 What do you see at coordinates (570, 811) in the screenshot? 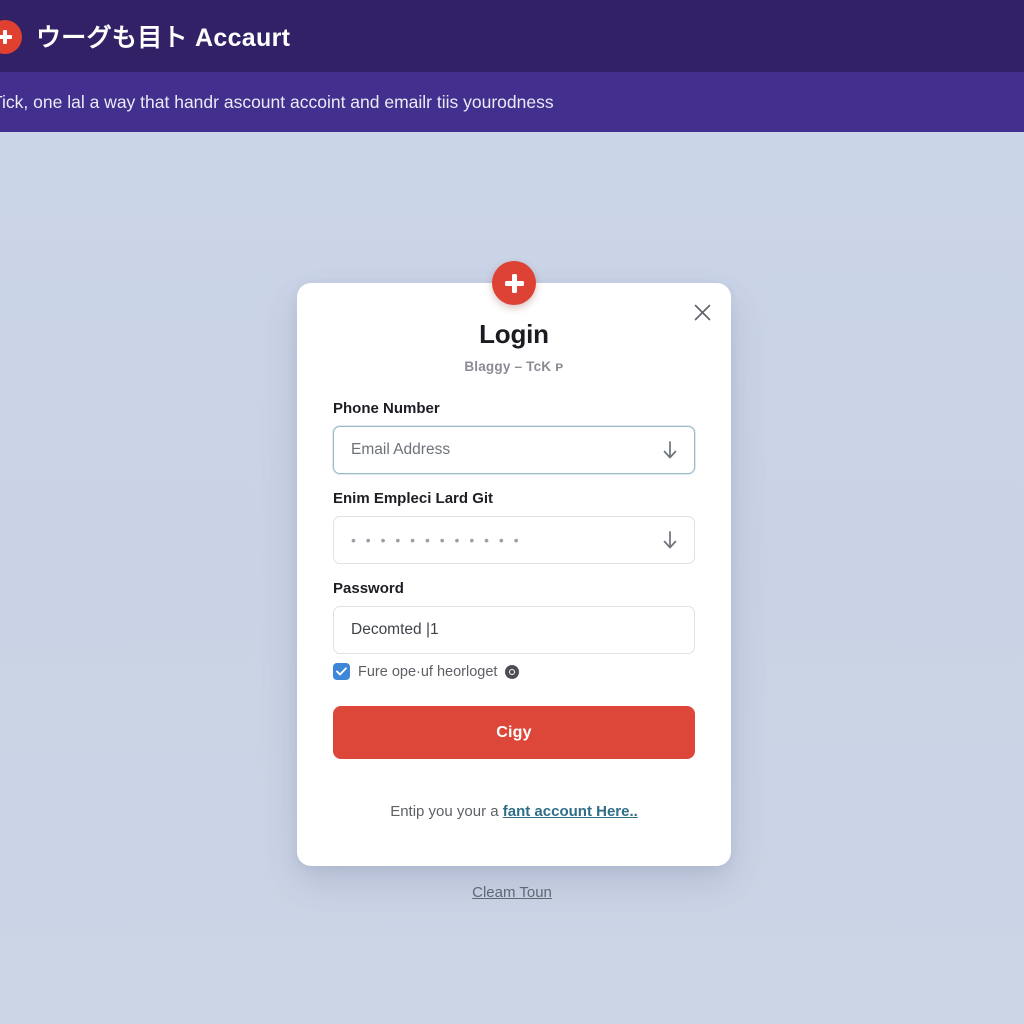
I see `create-account-link: fant account Here..` at bounding box center [570, 811].